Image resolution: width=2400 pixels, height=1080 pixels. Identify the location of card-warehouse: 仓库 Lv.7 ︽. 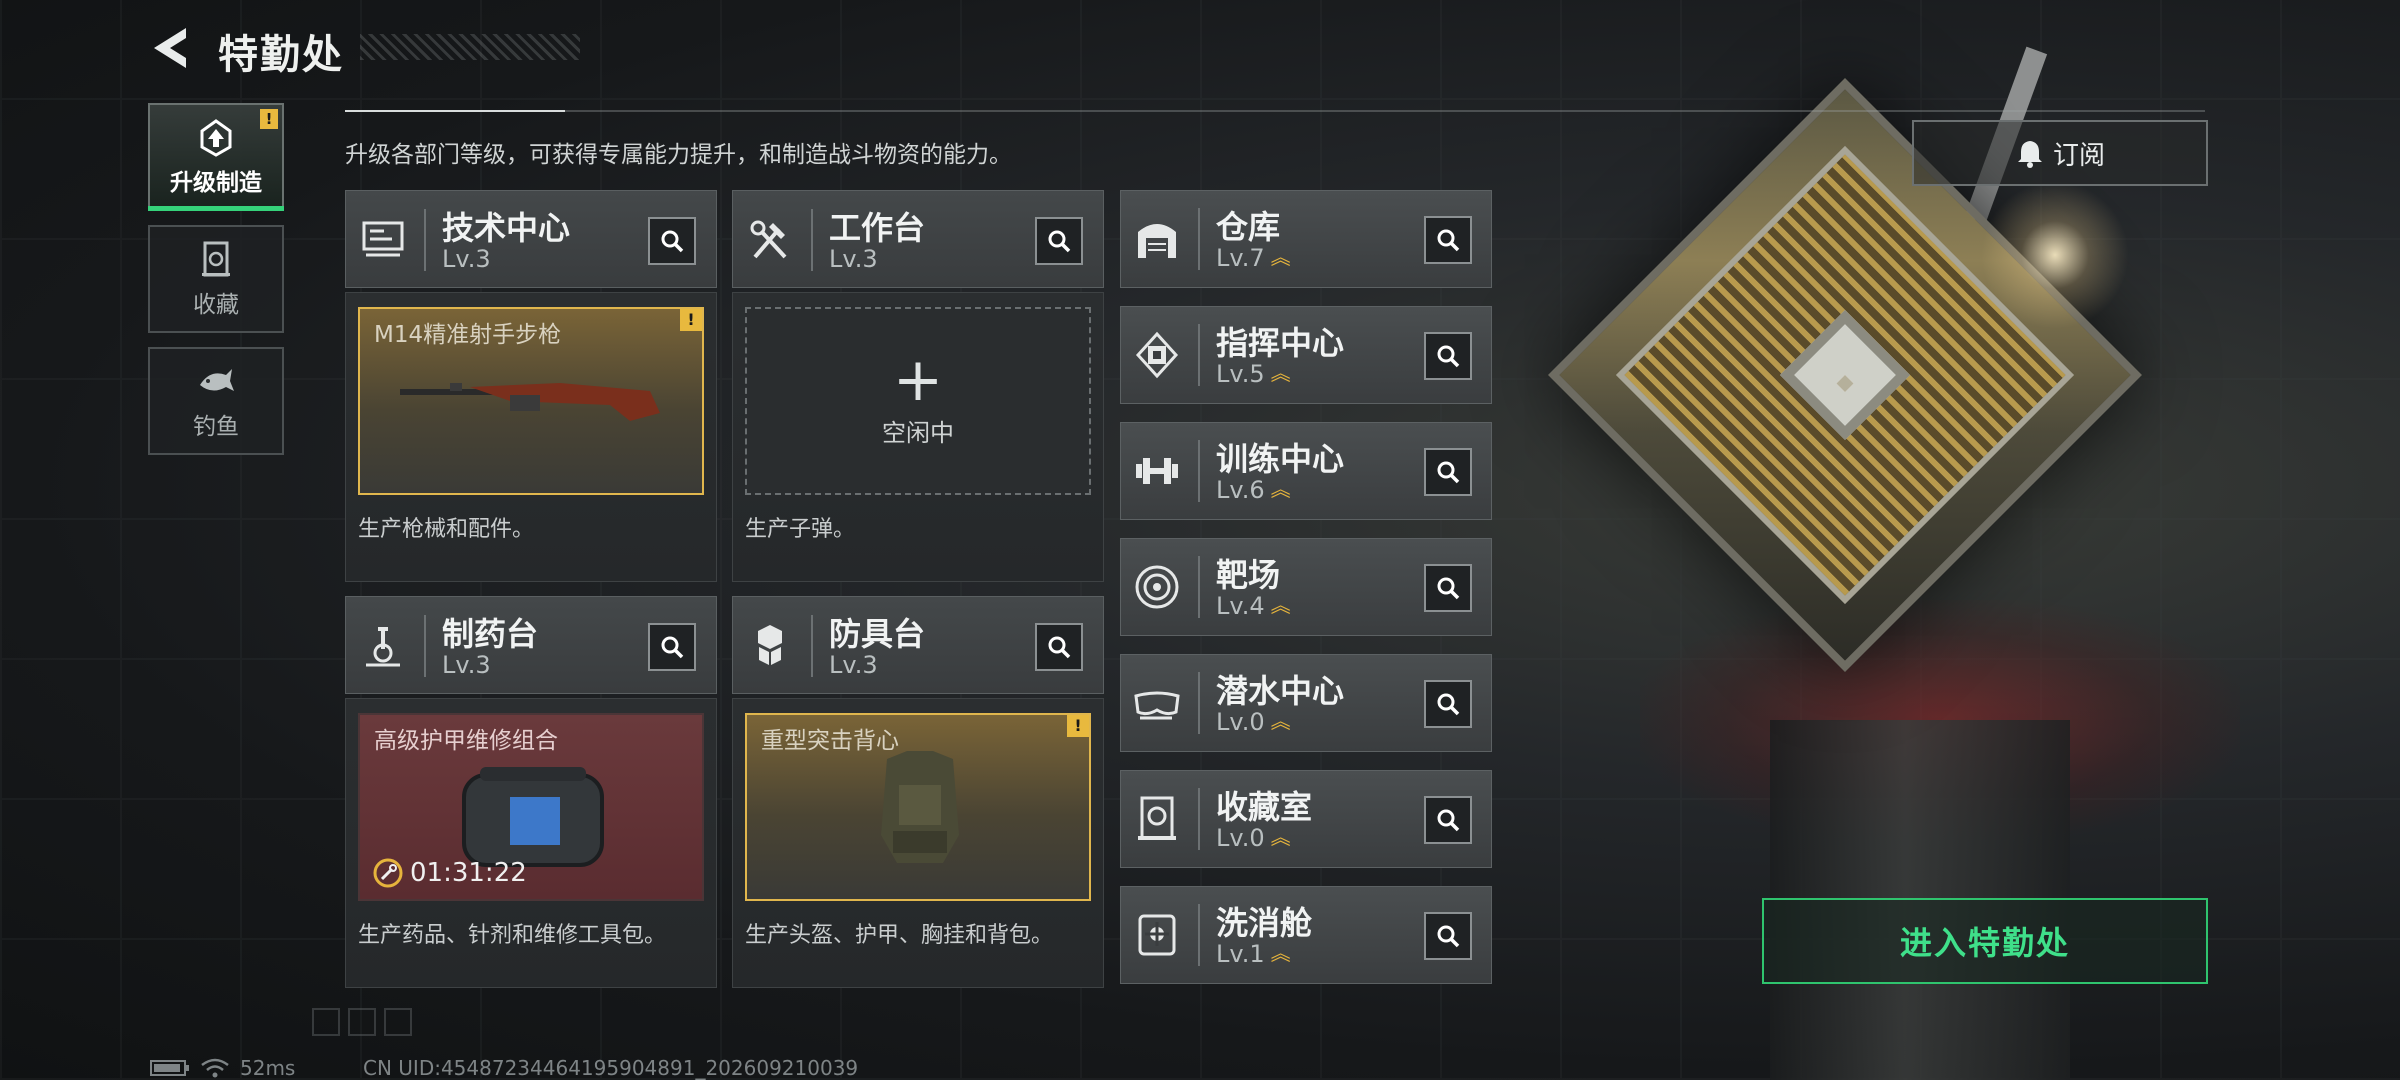
(1306, 239).